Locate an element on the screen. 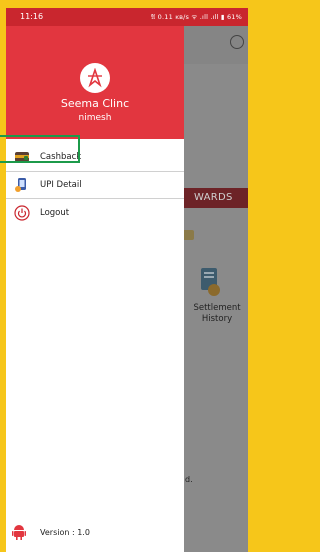 The height and width of the screenshot is (552, 320). background-fragment-text: d. is located at coordinates (189, 479).